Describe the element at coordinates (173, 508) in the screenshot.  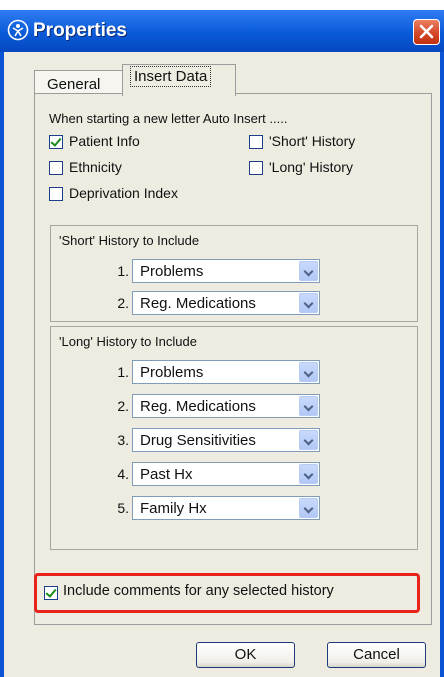
I see `long-item-5-value: Family Hx` at that location.